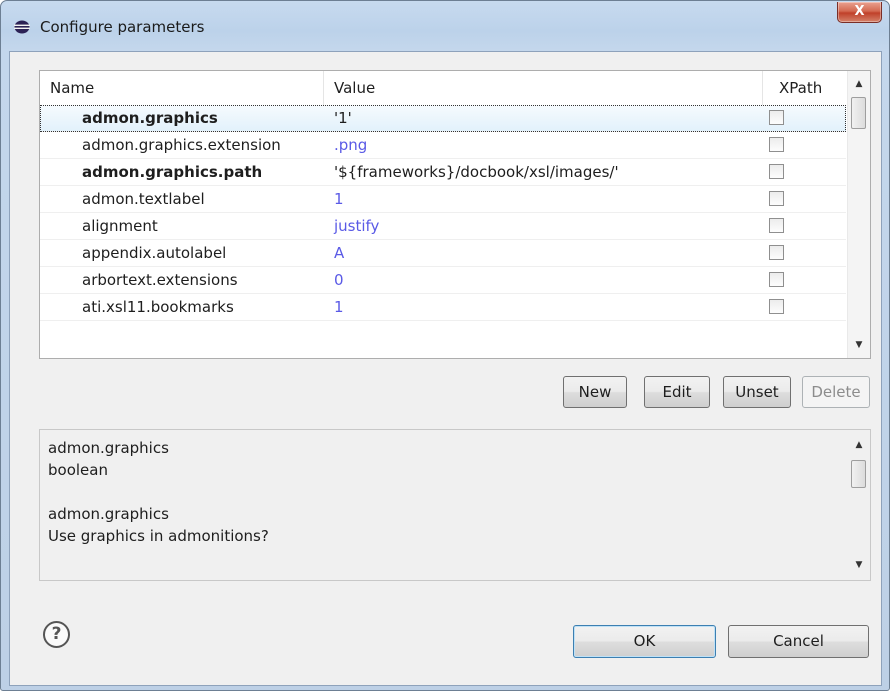 This screenshot has width=890, height=691. Describe the element at coordinates (798, 641) in the screenshot. I see `cancel-button: Cancel` at that location.